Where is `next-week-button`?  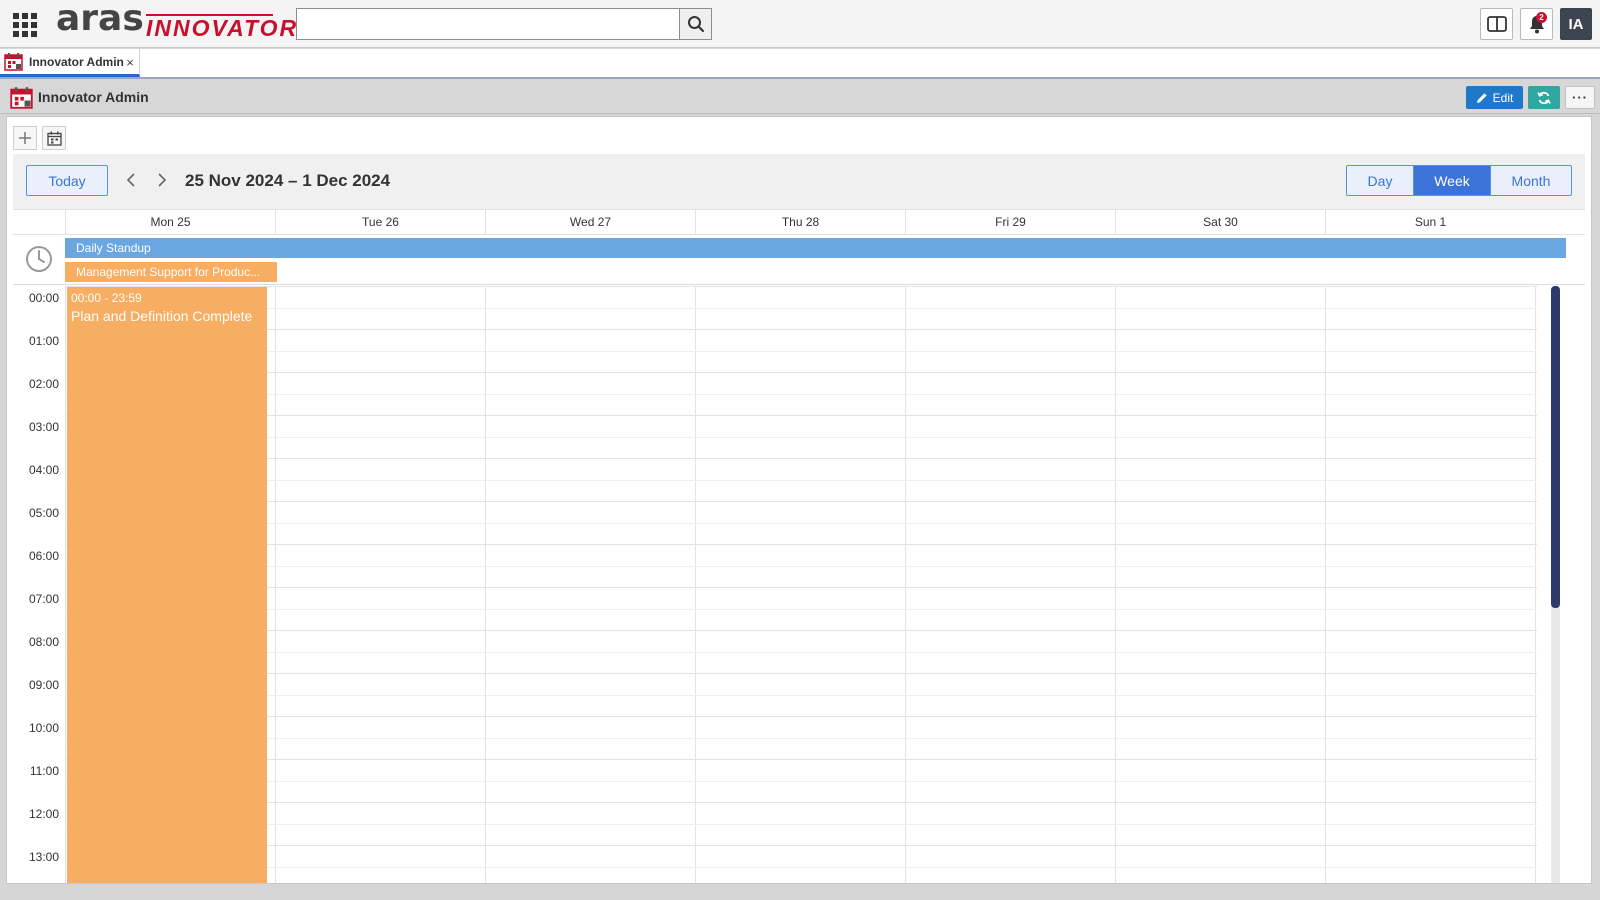 next-week-button is located at coordinates (162, 180).